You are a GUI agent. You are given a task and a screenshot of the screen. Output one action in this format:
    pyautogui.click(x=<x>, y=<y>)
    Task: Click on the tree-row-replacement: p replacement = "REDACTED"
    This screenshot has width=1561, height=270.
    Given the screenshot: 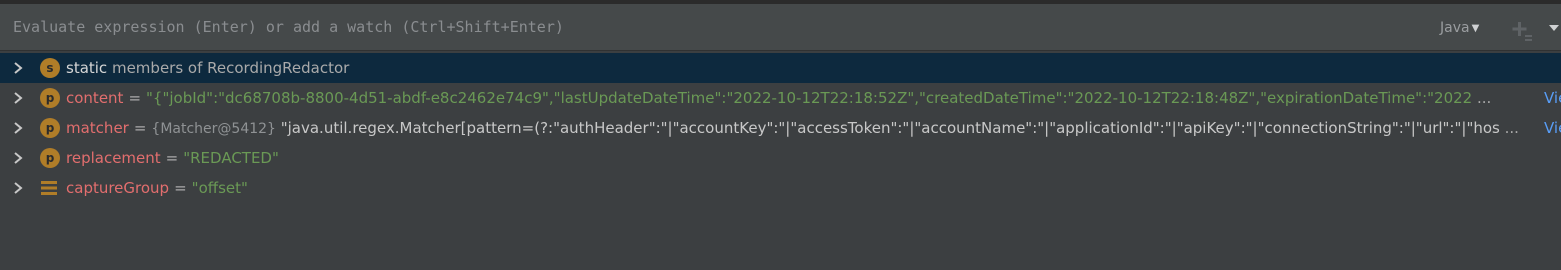 What is the action you would take?
    pyautogui.click(x=780, y=158)
    